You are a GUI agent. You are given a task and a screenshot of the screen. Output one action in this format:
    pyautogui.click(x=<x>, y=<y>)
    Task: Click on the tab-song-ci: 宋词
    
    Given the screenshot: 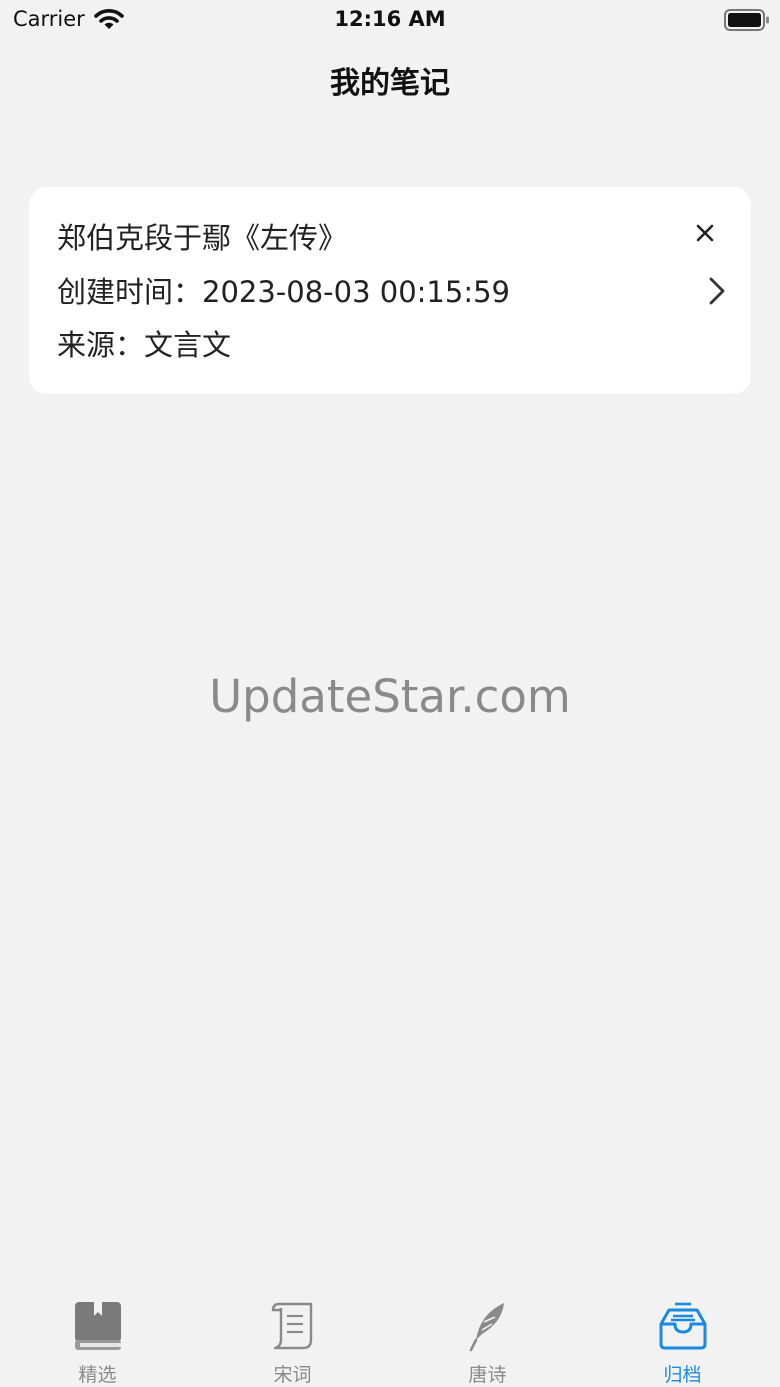 What is the action you would take?
    pyautogui.click(x=292, y=1338)
    